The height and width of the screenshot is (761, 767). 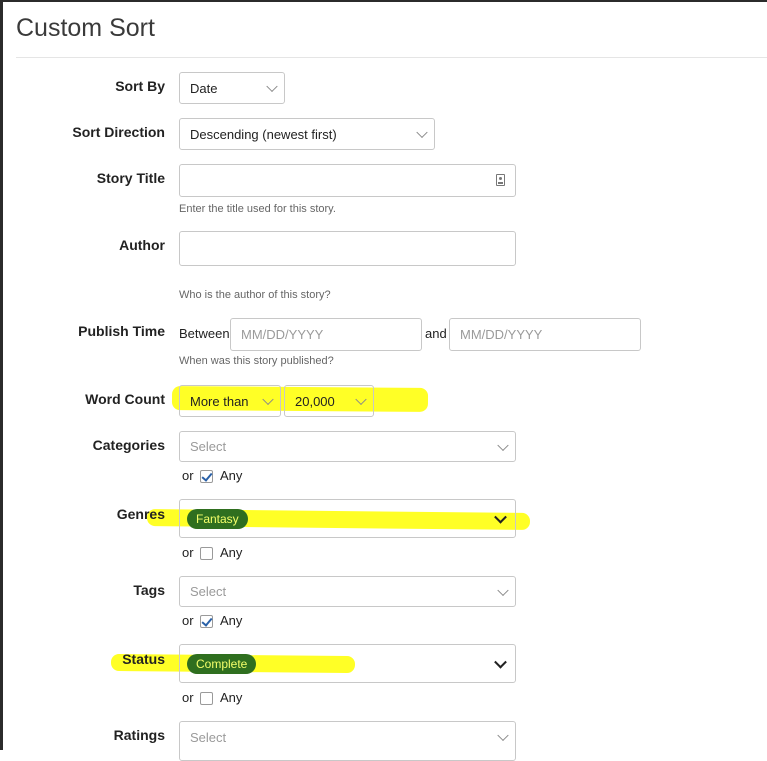 What do you see at coordinates (1, 375) in the screenshot?
I see `window-left-edge` at bounding box center [1, 375].